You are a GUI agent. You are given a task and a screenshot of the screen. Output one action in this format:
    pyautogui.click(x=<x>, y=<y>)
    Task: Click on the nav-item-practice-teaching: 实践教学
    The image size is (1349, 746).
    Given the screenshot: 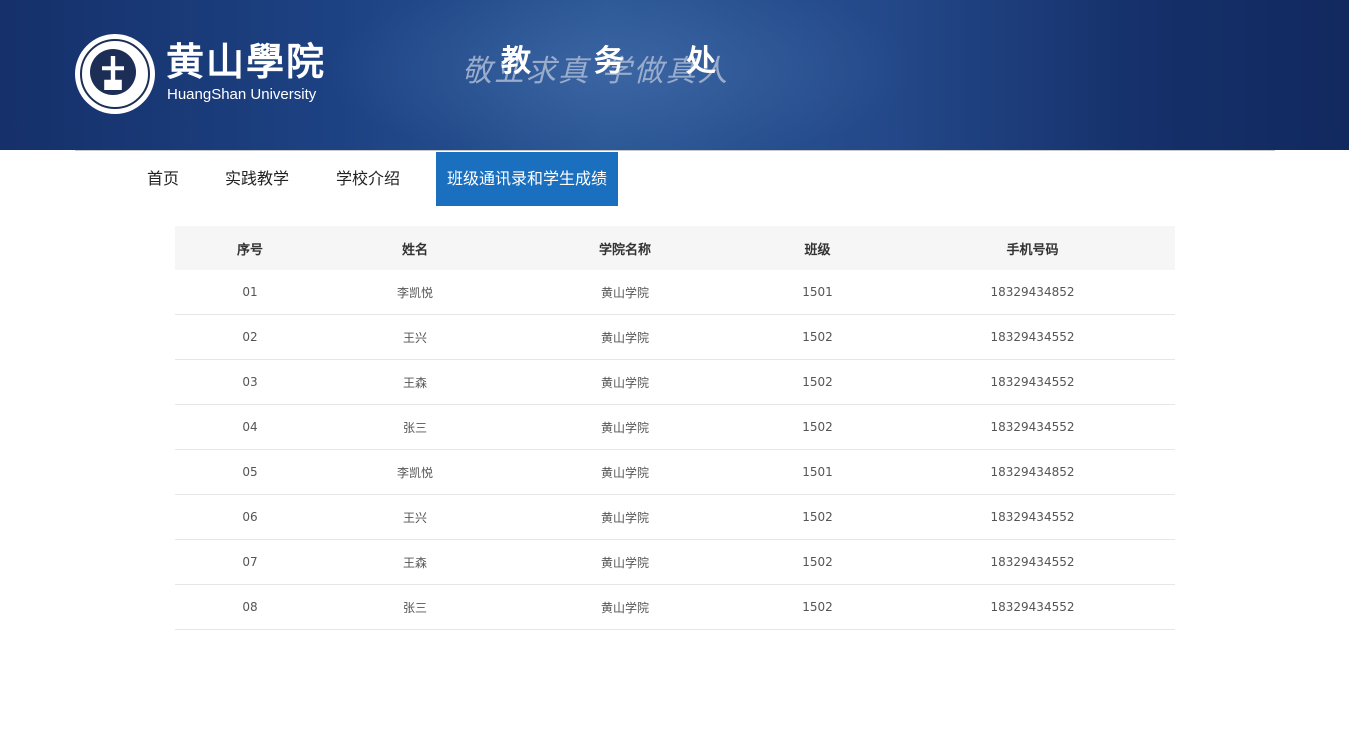 What is the action you would take?
    pyautogui.click(x=257, y=179)
    